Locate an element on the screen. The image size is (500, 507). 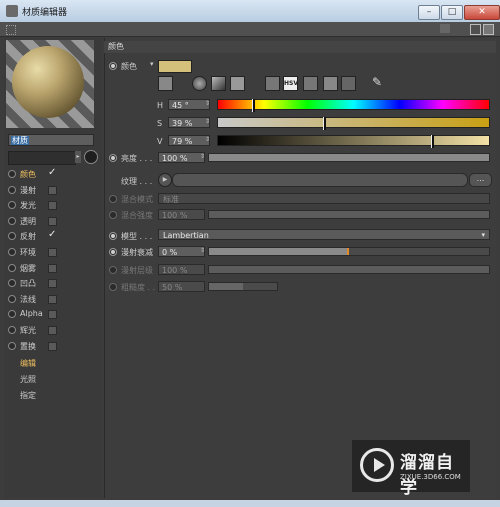
roughness-slider is located at coordinates (243, 286).